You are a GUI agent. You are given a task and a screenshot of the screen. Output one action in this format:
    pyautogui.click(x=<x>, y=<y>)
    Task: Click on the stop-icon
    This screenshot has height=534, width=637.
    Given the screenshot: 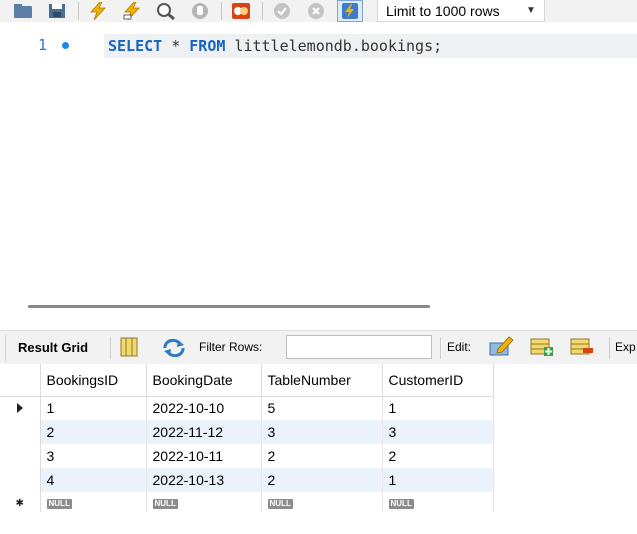 What is the action you would take?
    pyautogui.click(x=200, y=11)
    